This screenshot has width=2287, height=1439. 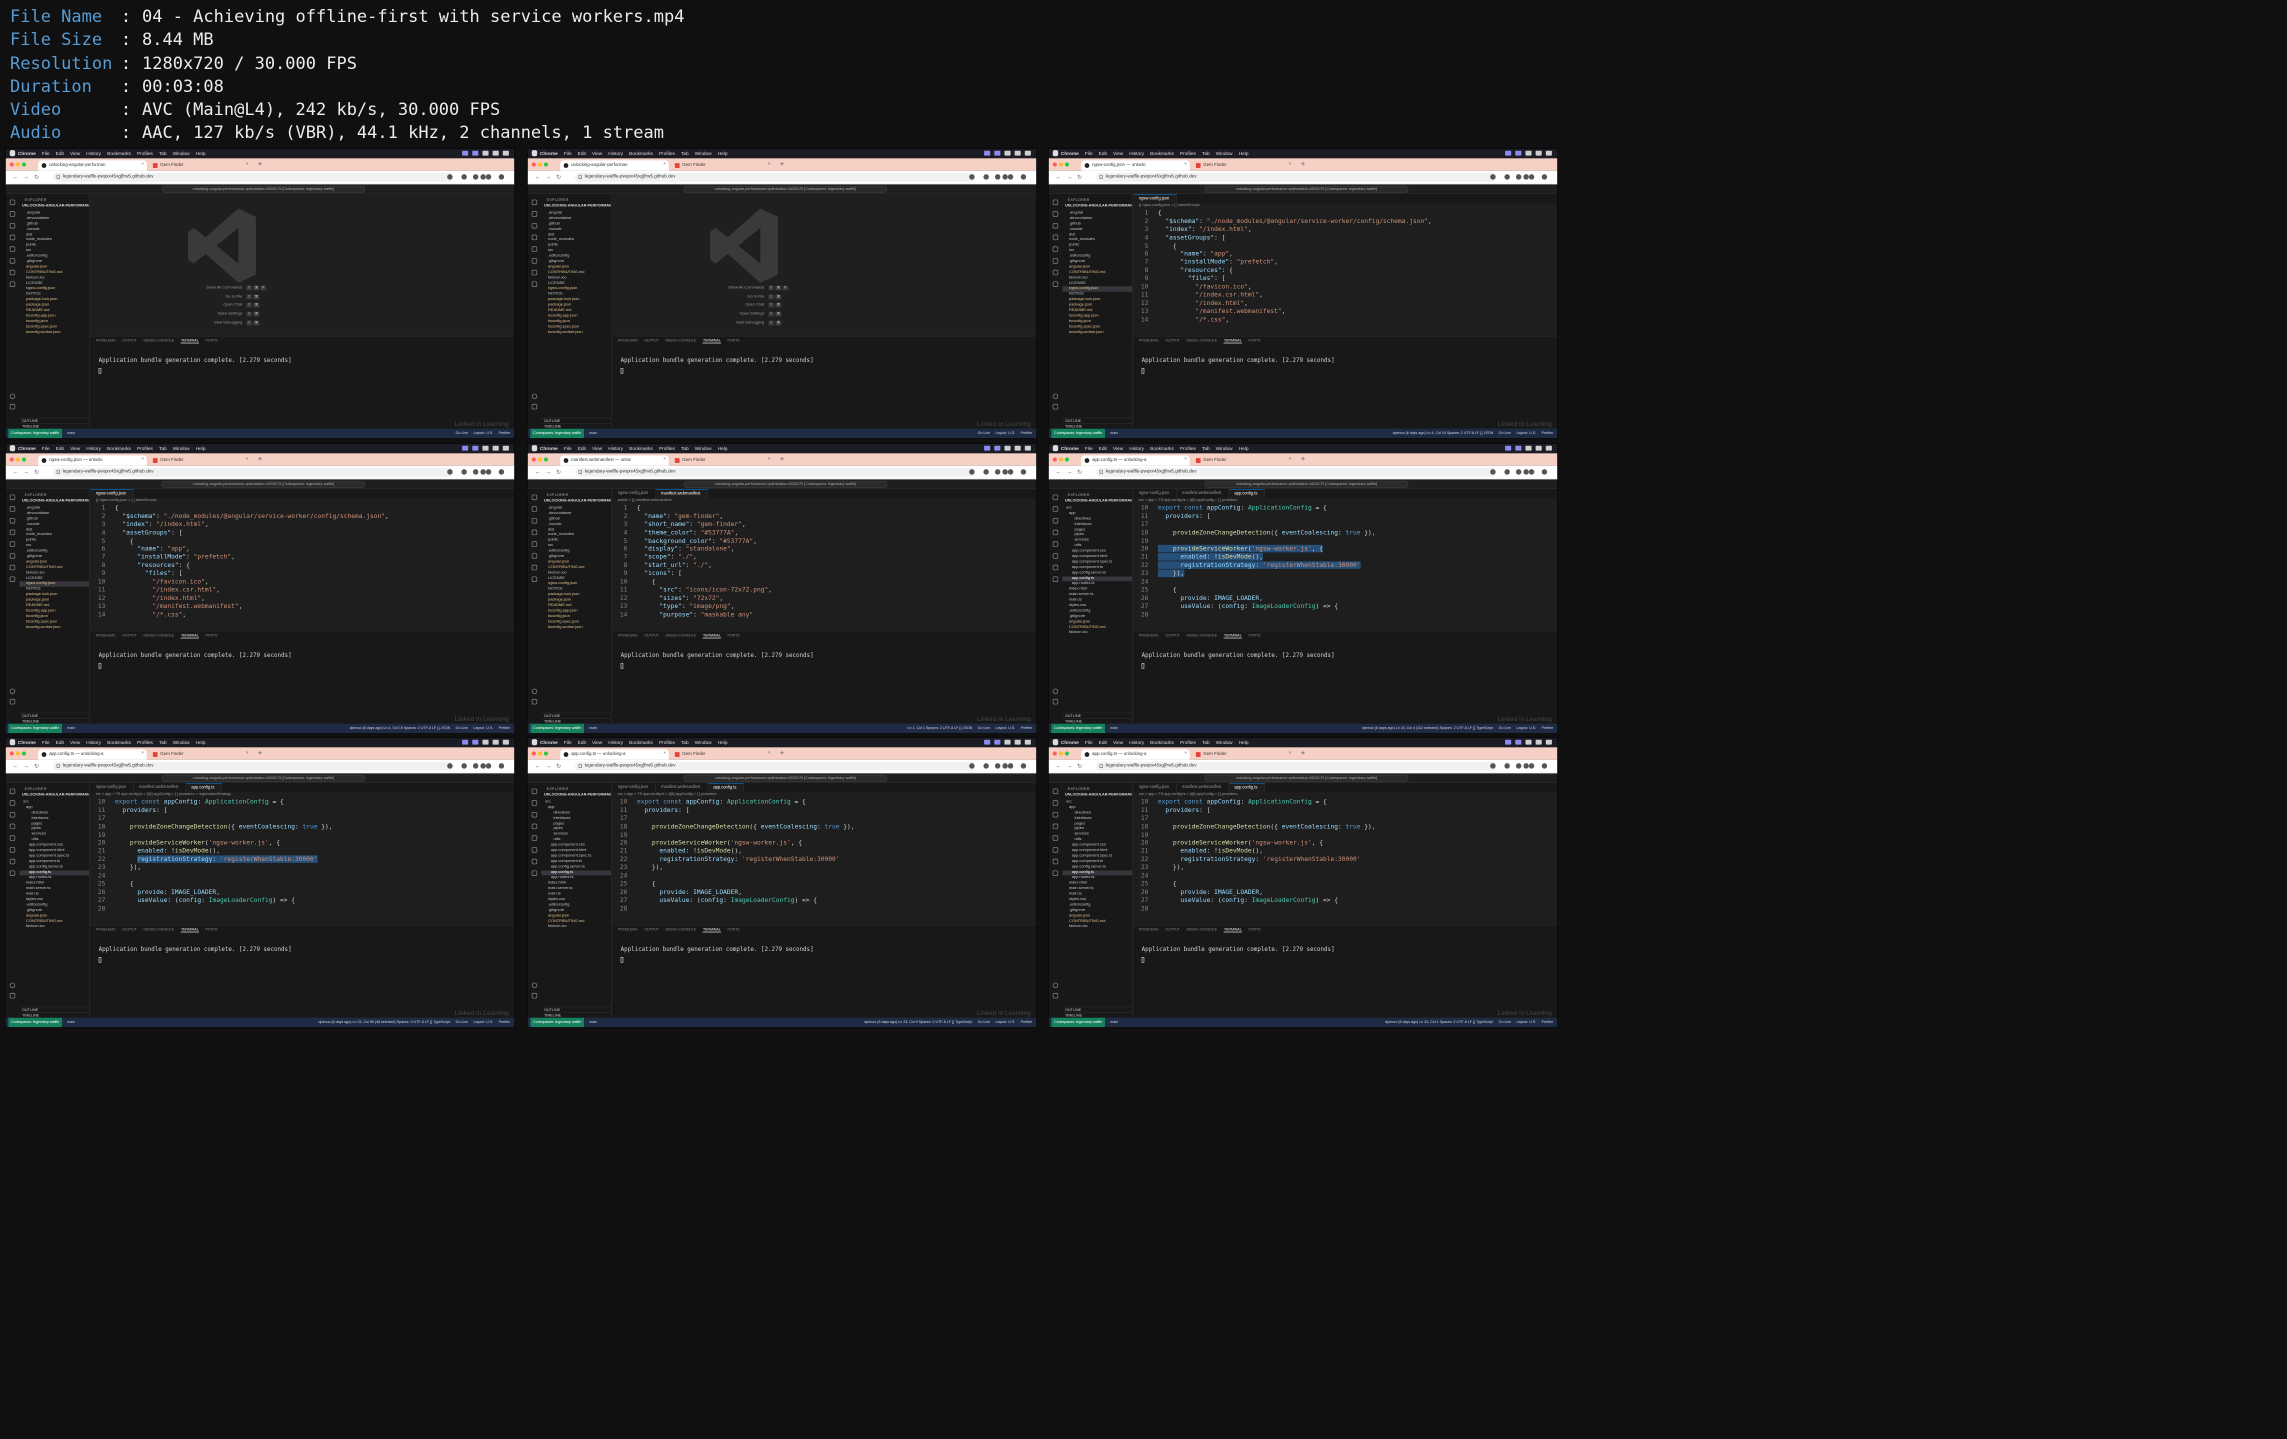 What do you see at coordinates (1345, 270) in the screenshot?
I see `code-line: 8 "resources": {` at bounding box center [1345, 270].